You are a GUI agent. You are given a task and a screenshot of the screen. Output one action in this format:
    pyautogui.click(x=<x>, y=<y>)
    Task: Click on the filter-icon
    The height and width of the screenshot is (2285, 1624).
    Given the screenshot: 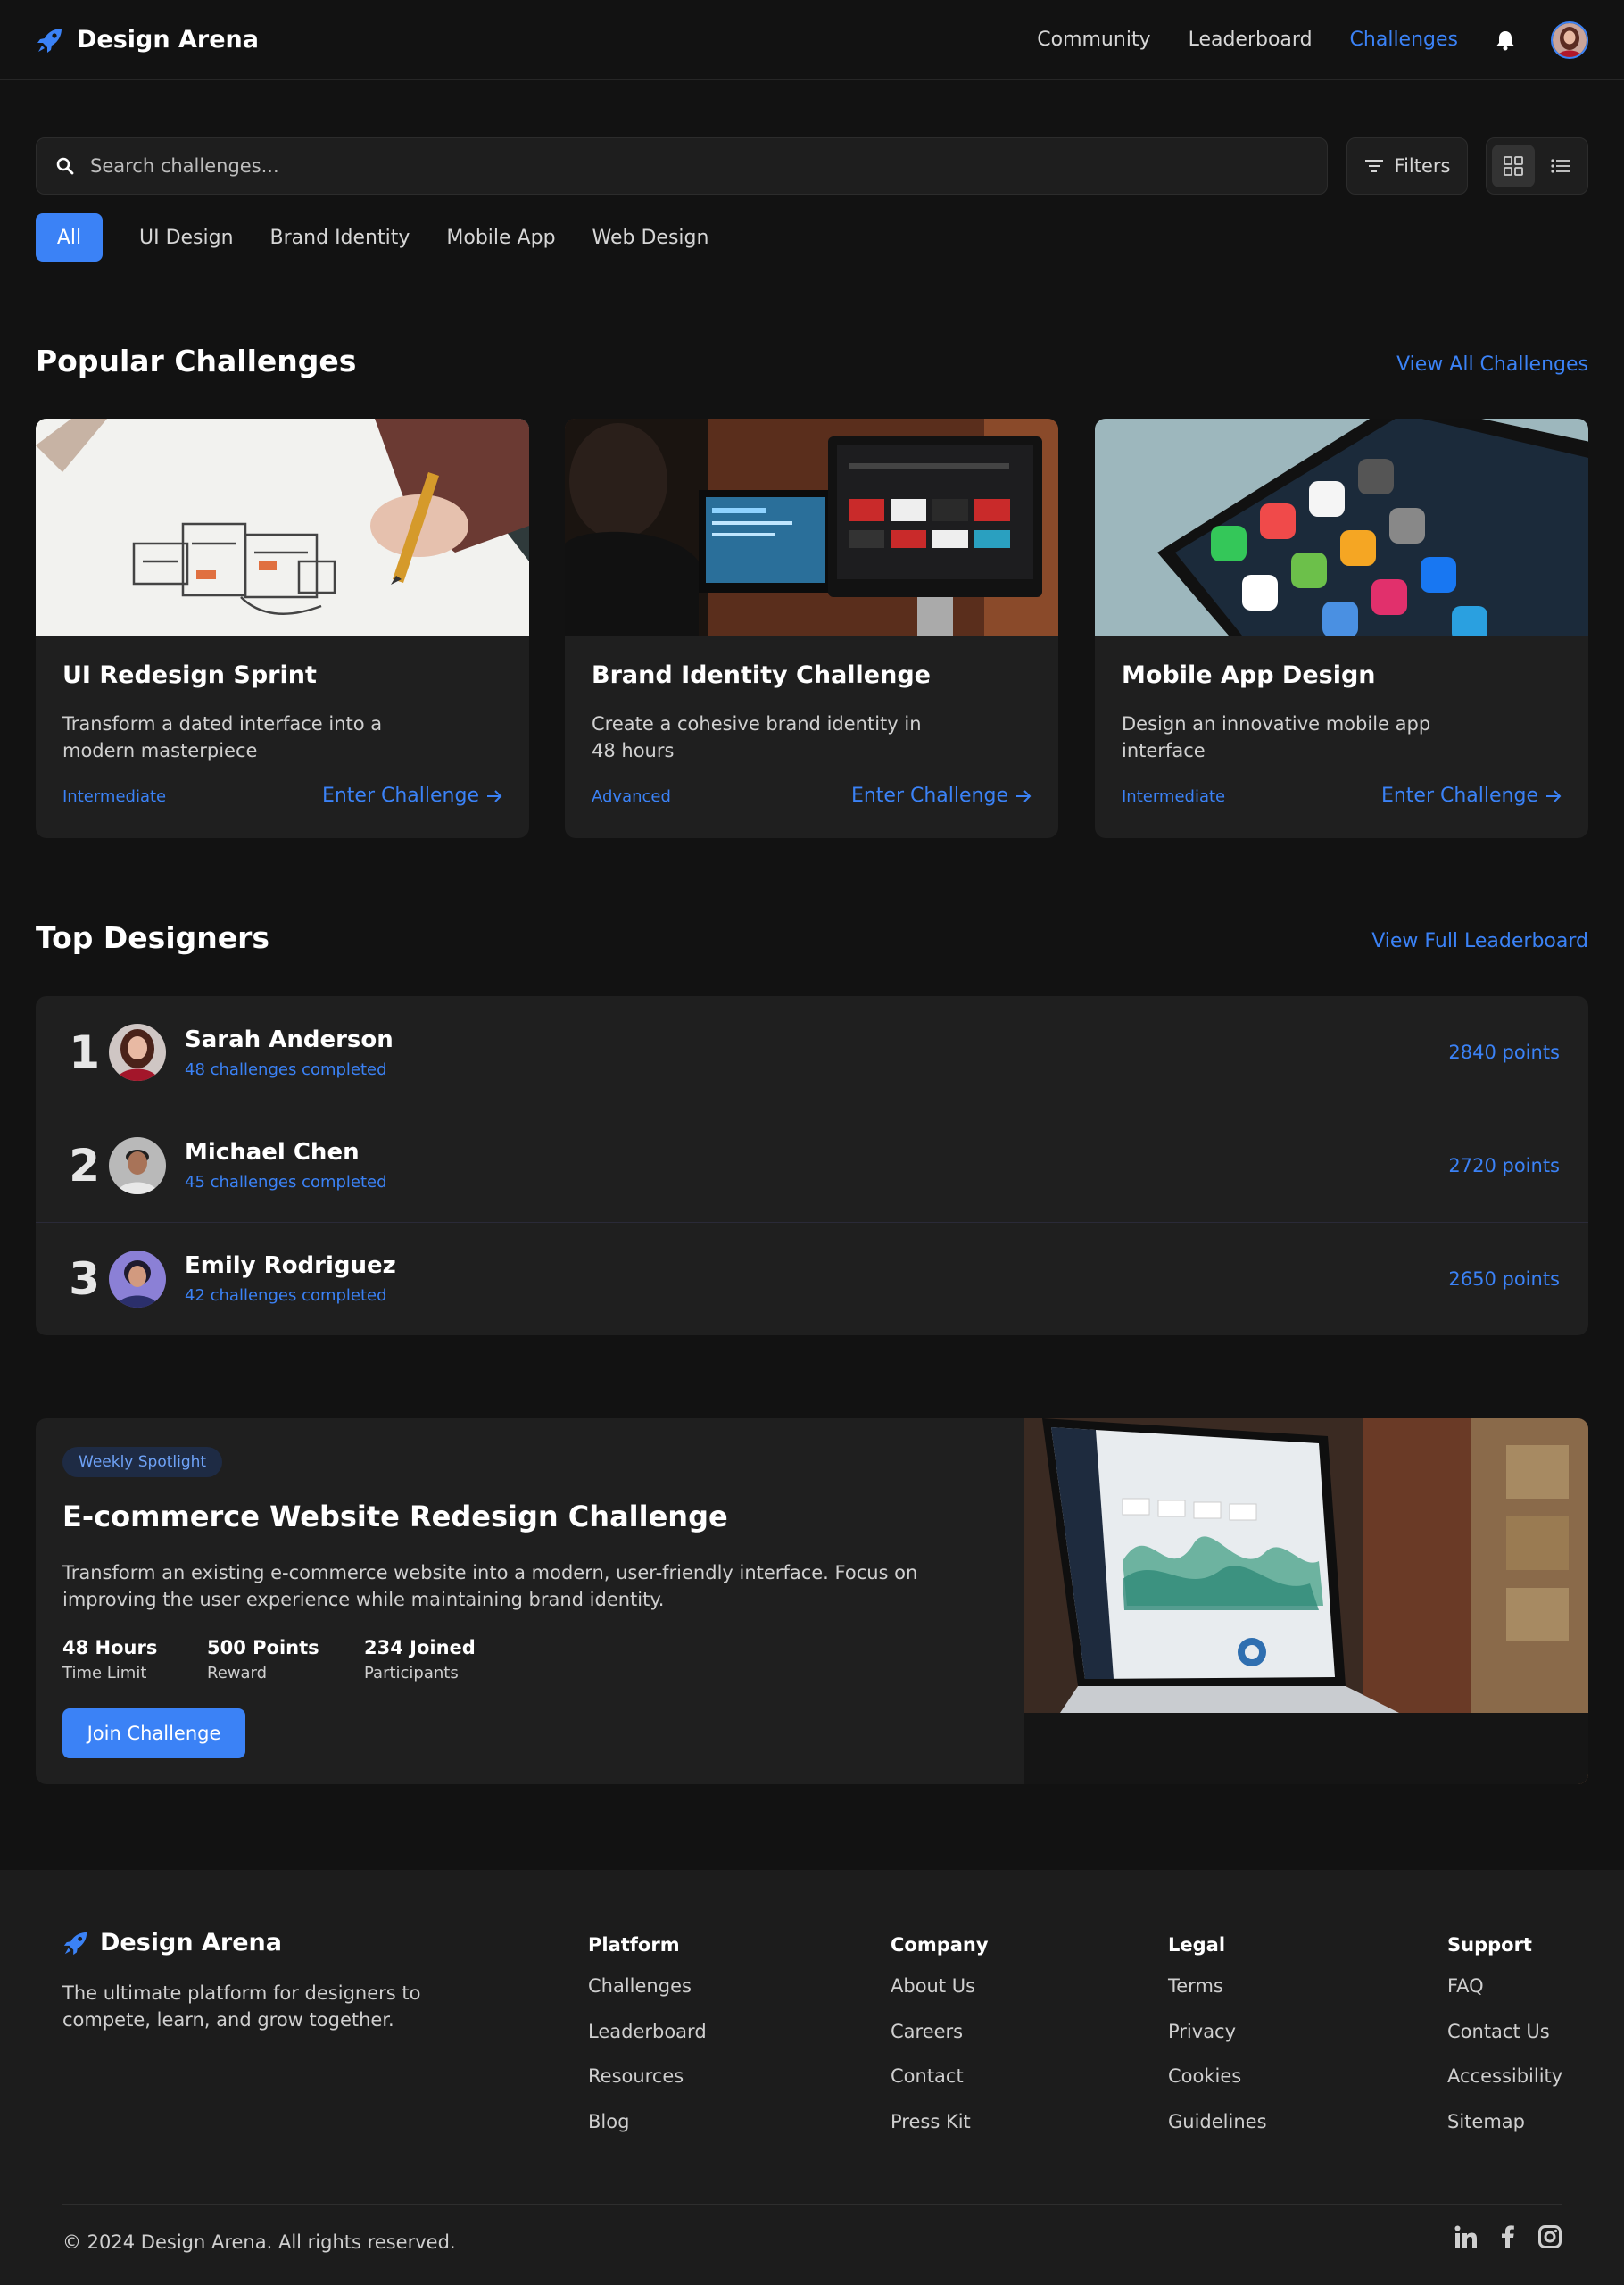 What is the action you would take?
    pyautogui.click(x=1374, y=166)
    